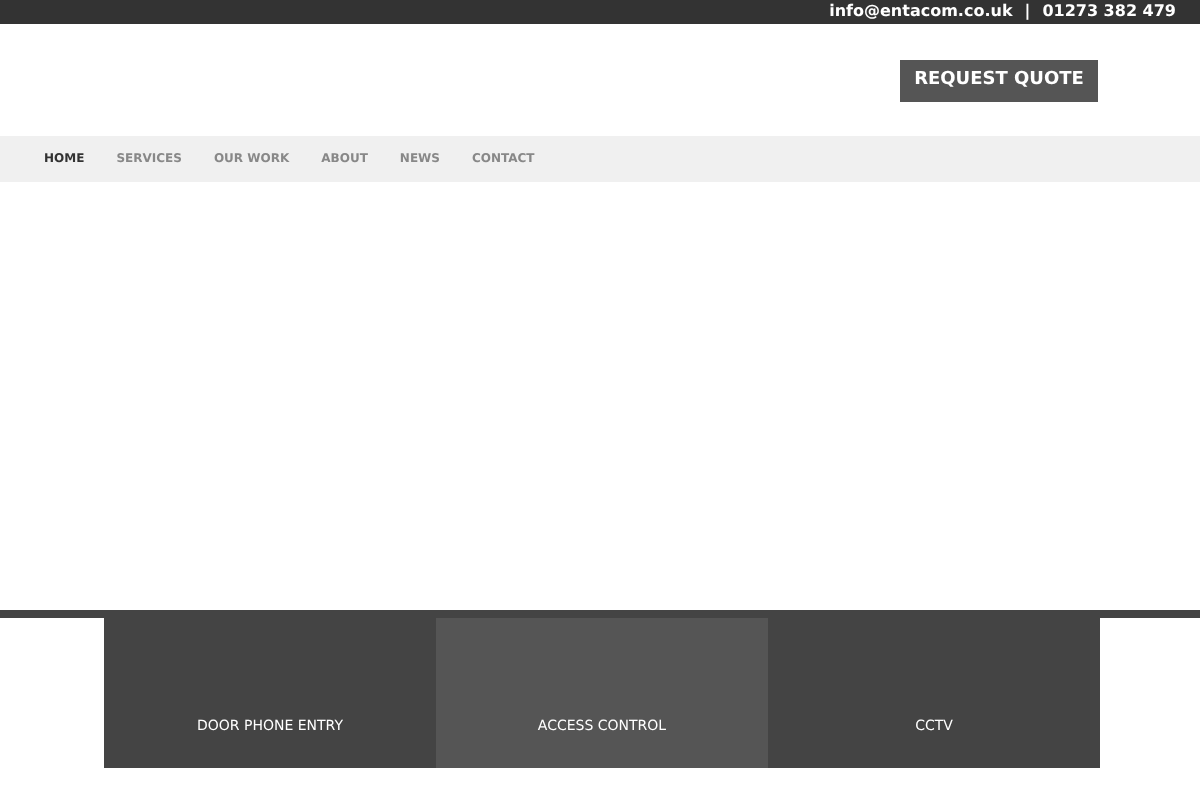 This screenshot has height=800, width=1200. I want to click on request-quote-button: REQUEST QUOTE, so click(999, 81).